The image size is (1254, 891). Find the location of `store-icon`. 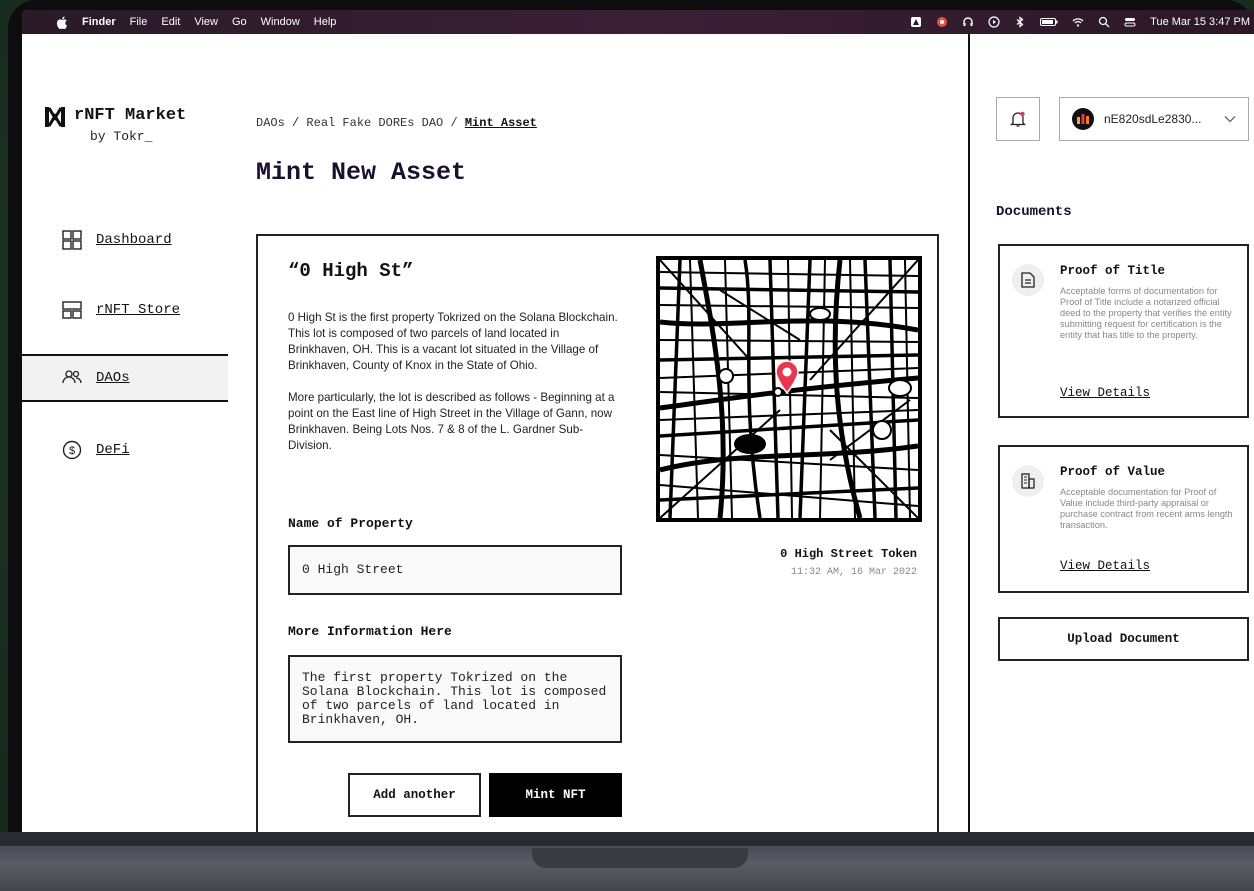

store-icon is located at coordinates (72, 310).